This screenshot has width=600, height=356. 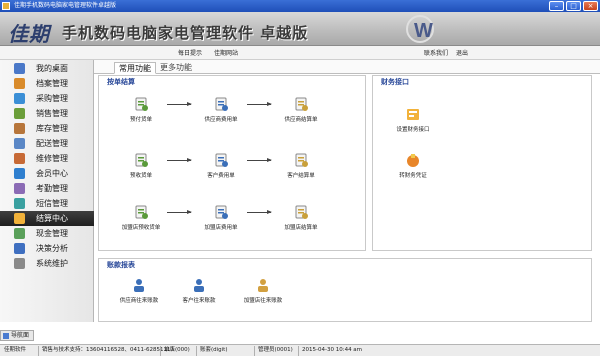 What do you see at coordinates (141, 228) in the screenshot?
I see `settlement-node-label: 加盟店预收货单` at bounding box center [141, 228].